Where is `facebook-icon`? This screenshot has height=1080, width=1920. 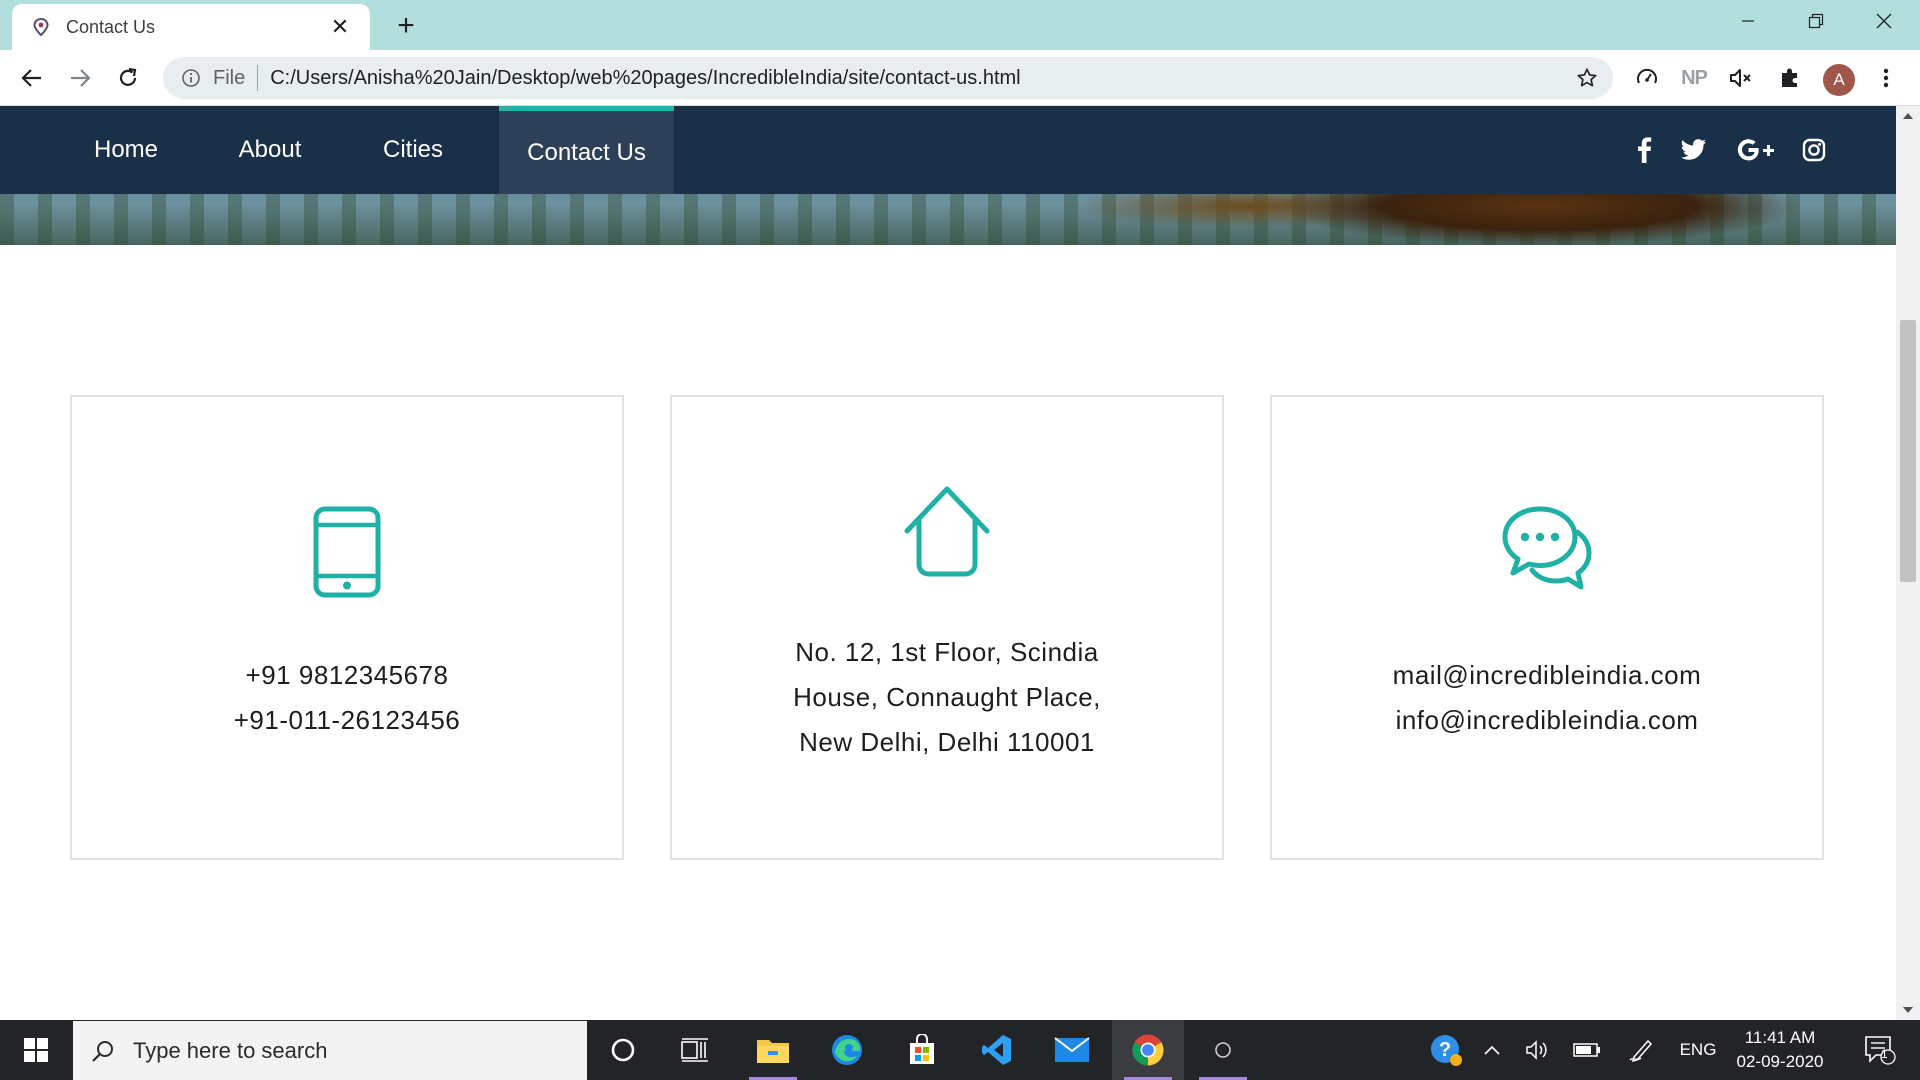
facebook-icon is located at coordinates (1644, 150).